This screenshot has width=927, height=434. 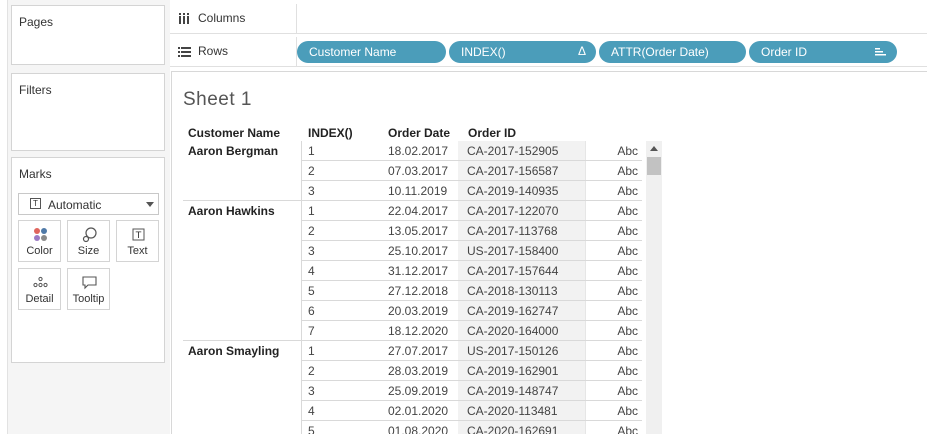 What do you see at coordinates (418, 371) in the screenshot?
I see `order-date-cell: 28.03.2019` at bounding box center [418, 371].